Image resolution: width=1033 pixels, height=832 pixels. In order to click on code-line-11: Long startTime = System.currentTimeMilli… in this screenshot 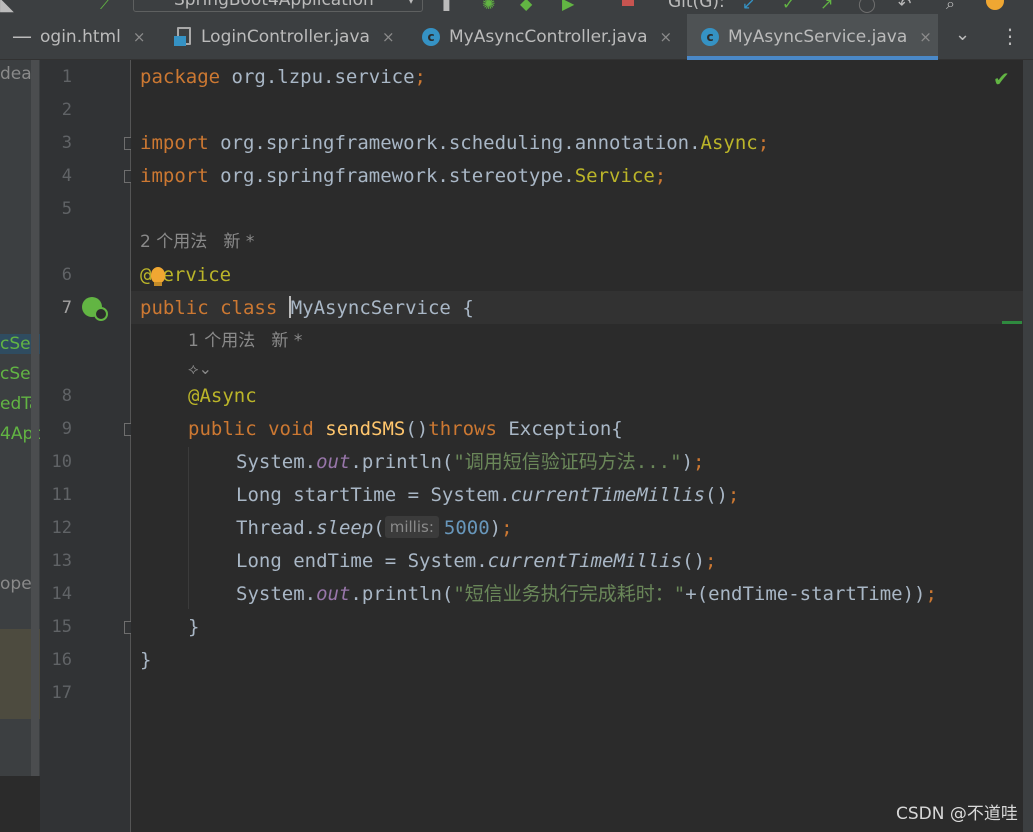, I will do `click(439, 495)`.